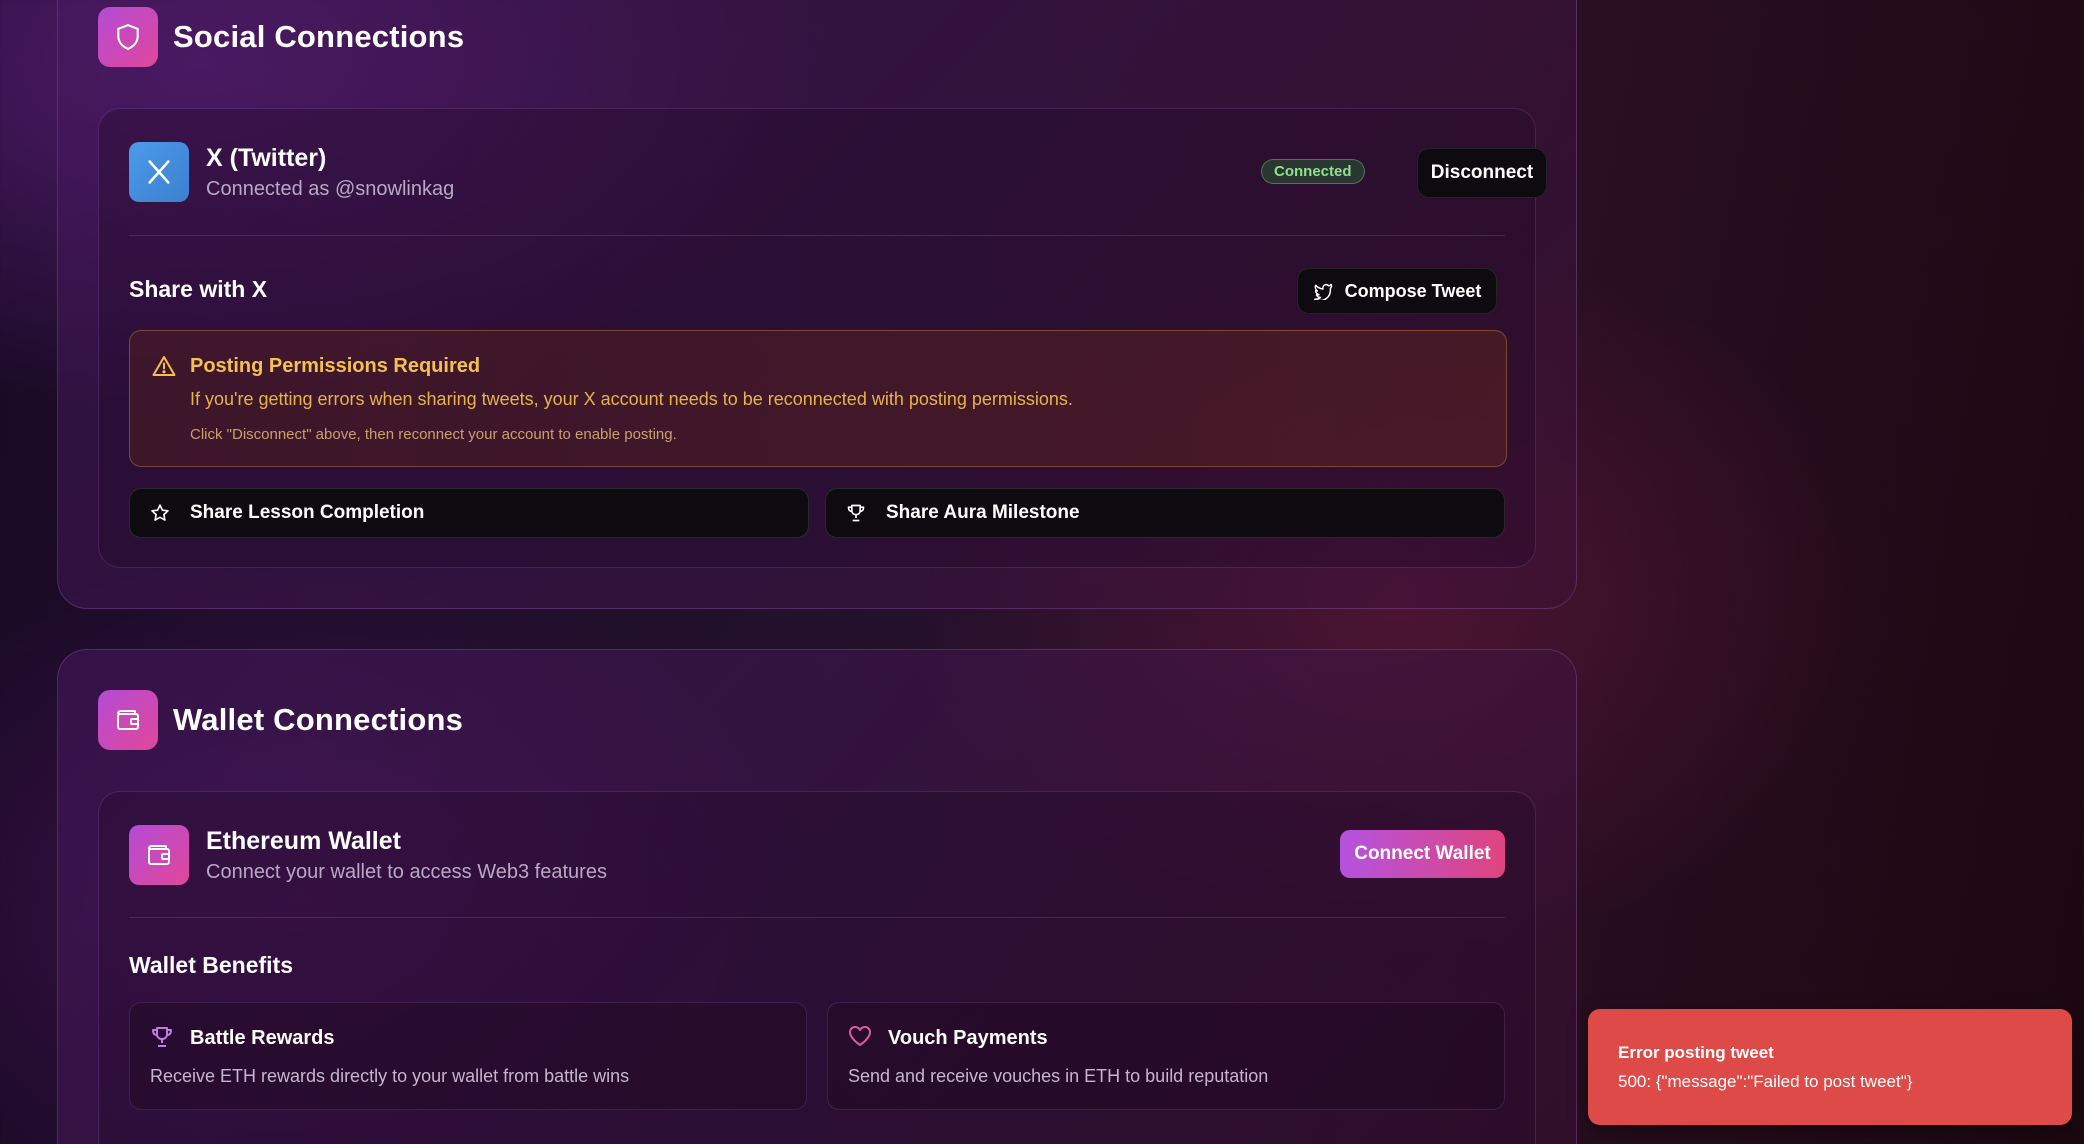 The image size is (2084, 1144). I want to click on wallet-section-title: Wallet Connections, so click(318, 719).